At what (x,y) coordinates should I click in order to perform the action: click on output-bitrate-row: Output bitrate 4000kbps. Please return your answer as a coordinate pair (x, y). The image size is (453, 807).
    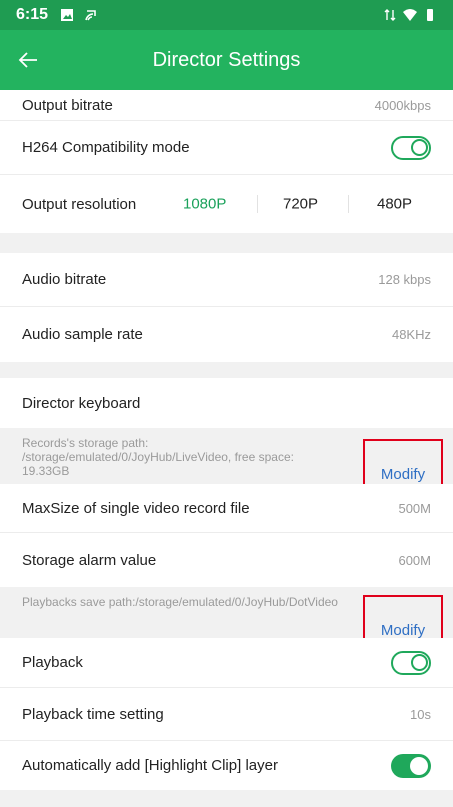
    Looking at the image, I should click on (226, 105).